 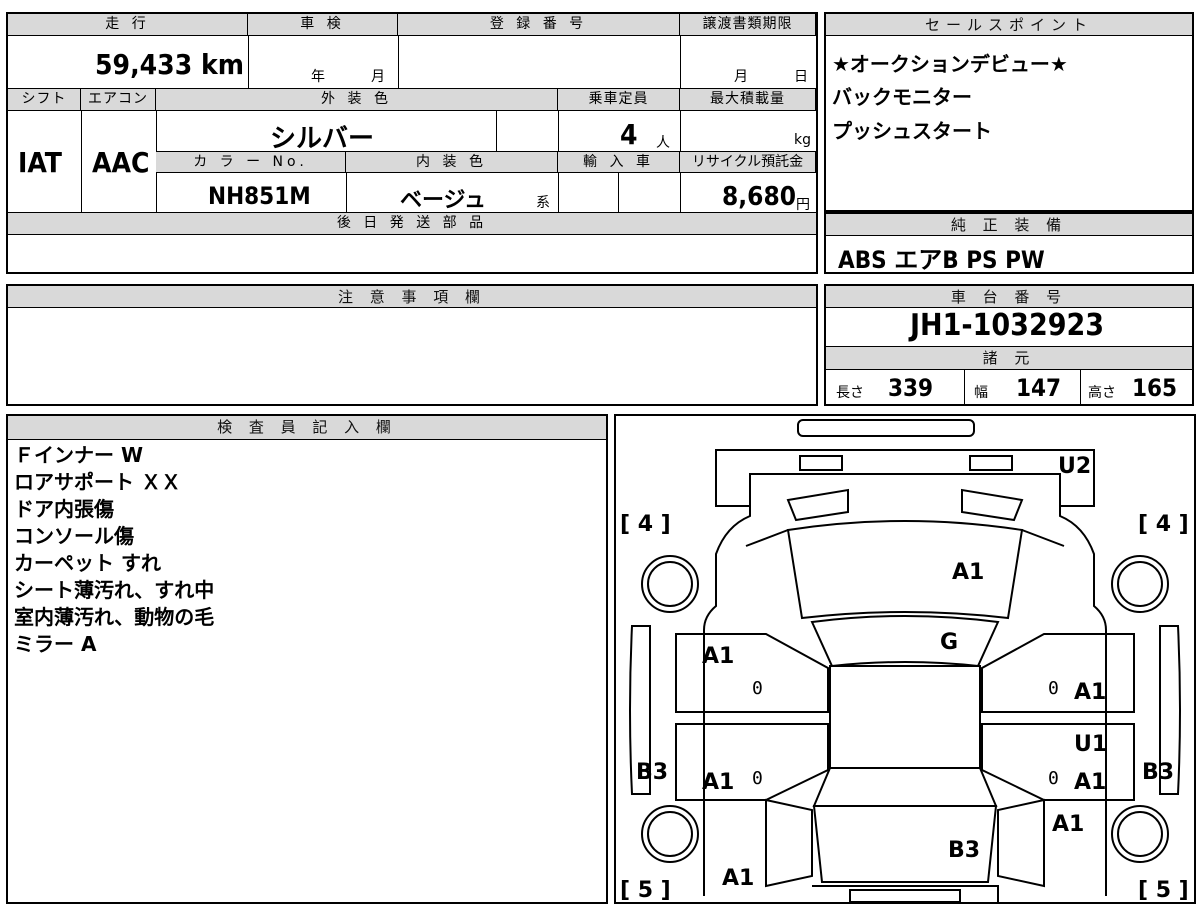 I want to click on shift-value: IAT, so click(x=40, y=162).